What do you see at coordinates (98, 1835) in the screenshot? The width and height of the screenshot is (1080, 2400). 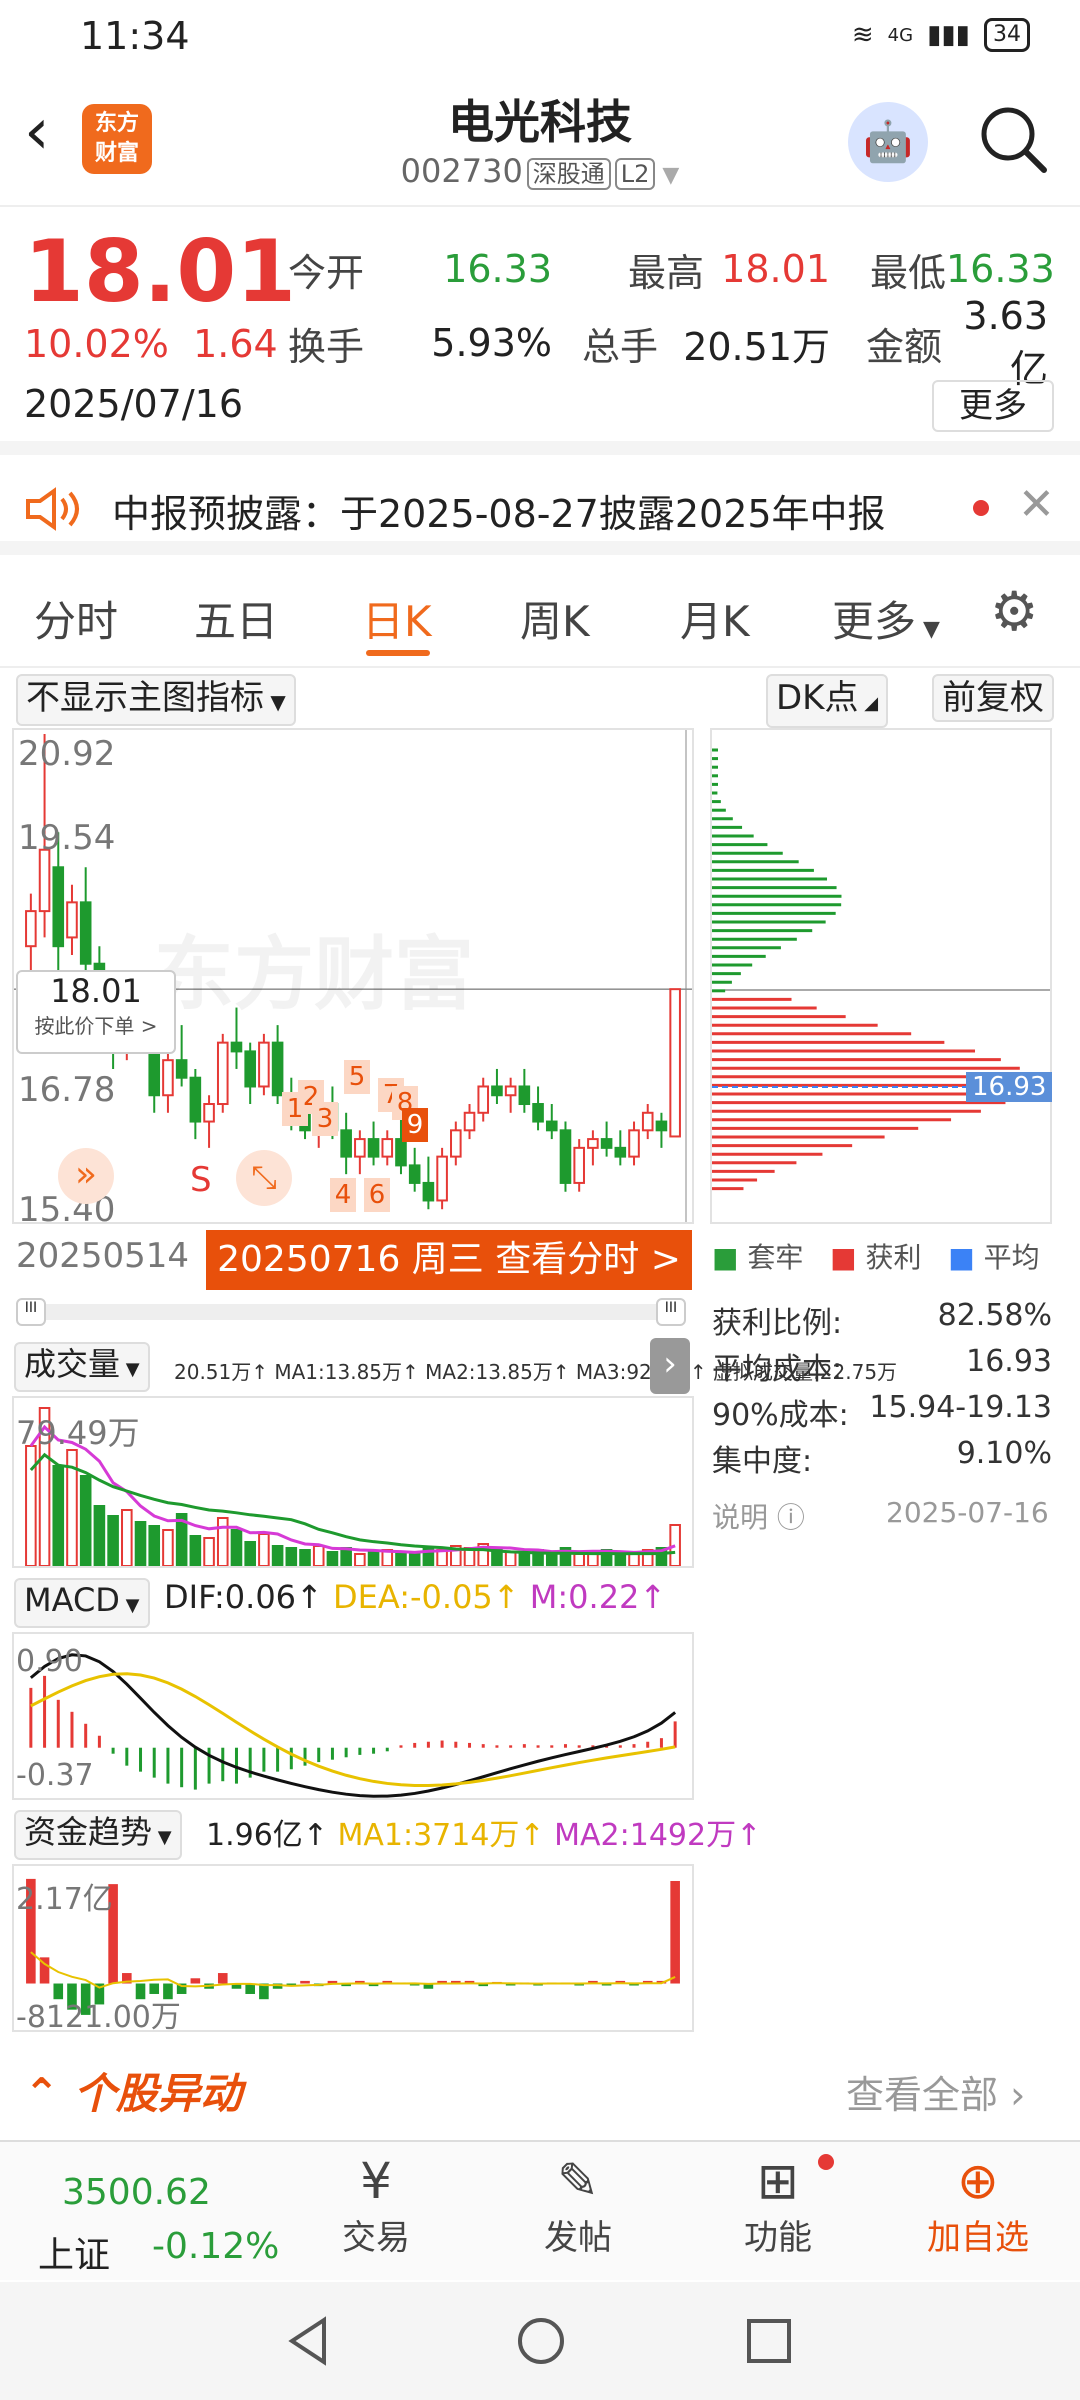 I see `fund-indicator-select: 资金趋势 ▼` at bounding box center [98, 1835].